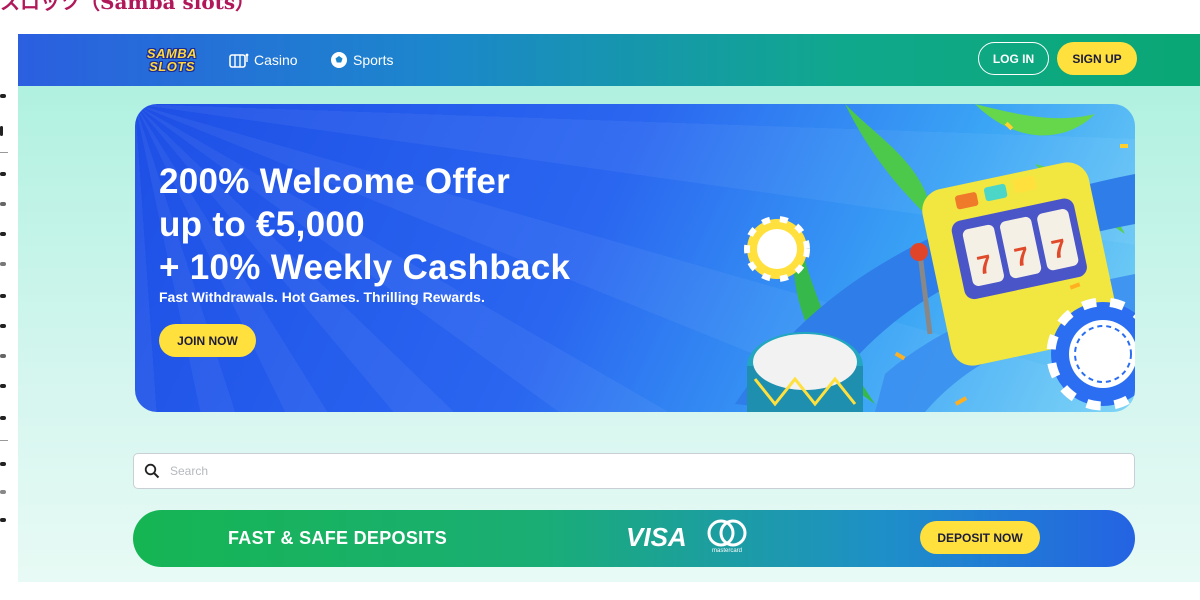 The height and width of the screenshot is (600, 1200). I want to click on log-in-button: LOG IN, so click(1013, 58).